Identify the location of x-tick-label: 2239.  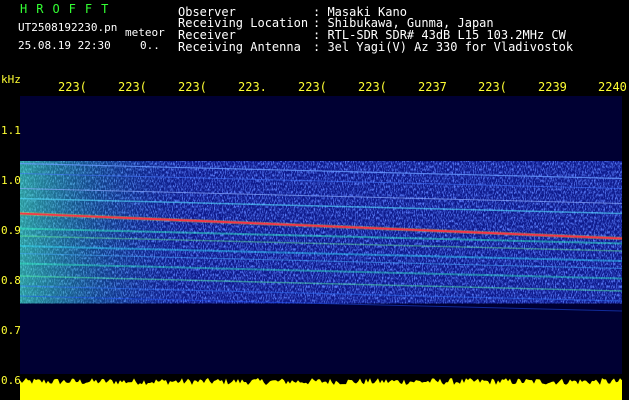
(552, 87).